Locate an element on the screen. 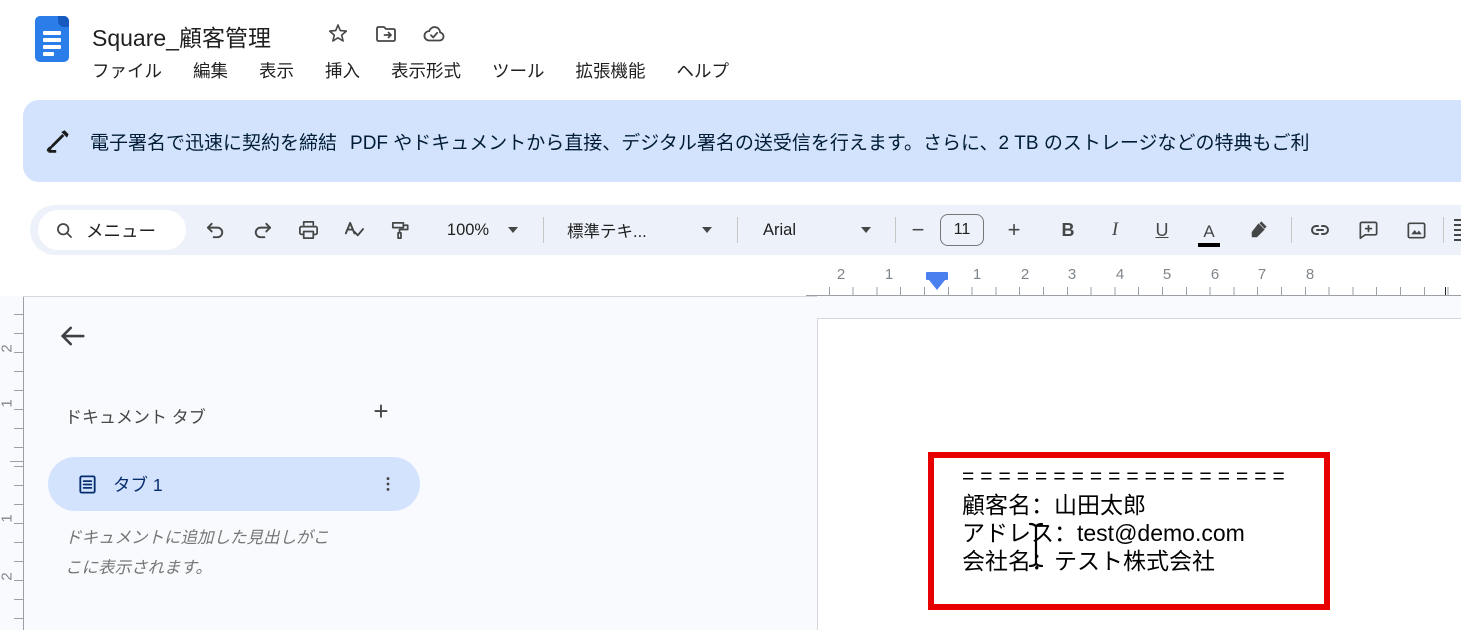 This screenshot has width=1461, height=630. increase-font-size-button: + is located at coordinates (1014, 230).